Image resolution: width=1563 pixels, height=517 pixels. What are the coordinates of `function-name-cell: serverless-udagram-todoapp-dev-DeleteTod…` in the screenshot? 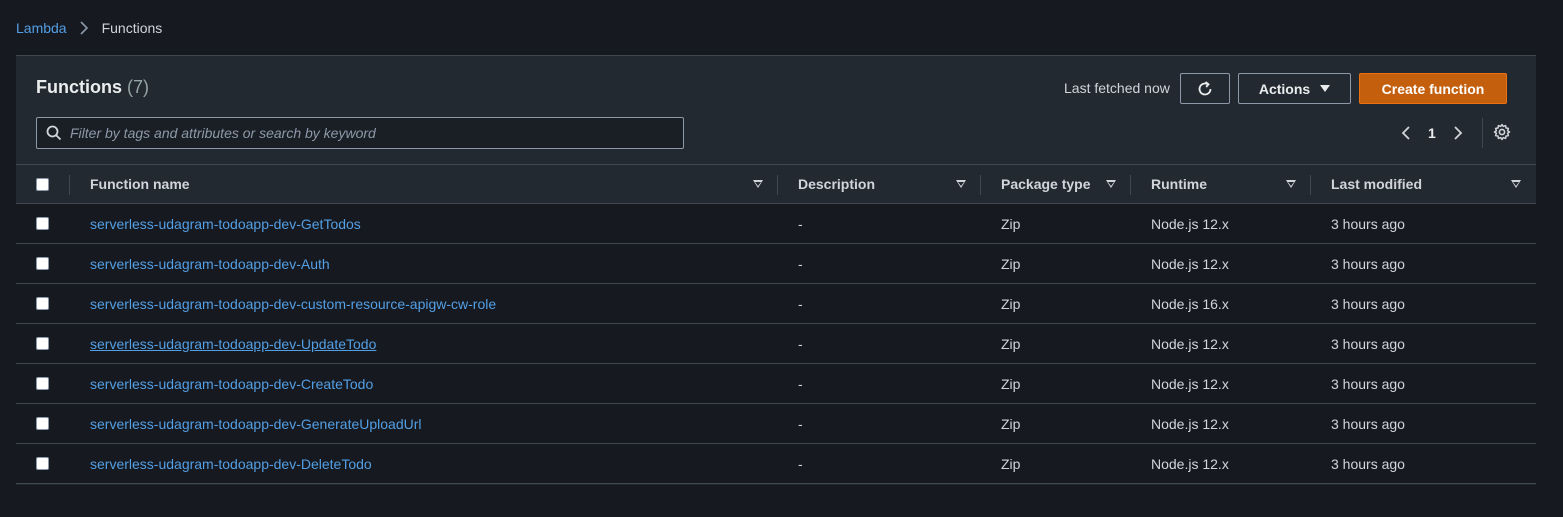 It's located at (231, 463).